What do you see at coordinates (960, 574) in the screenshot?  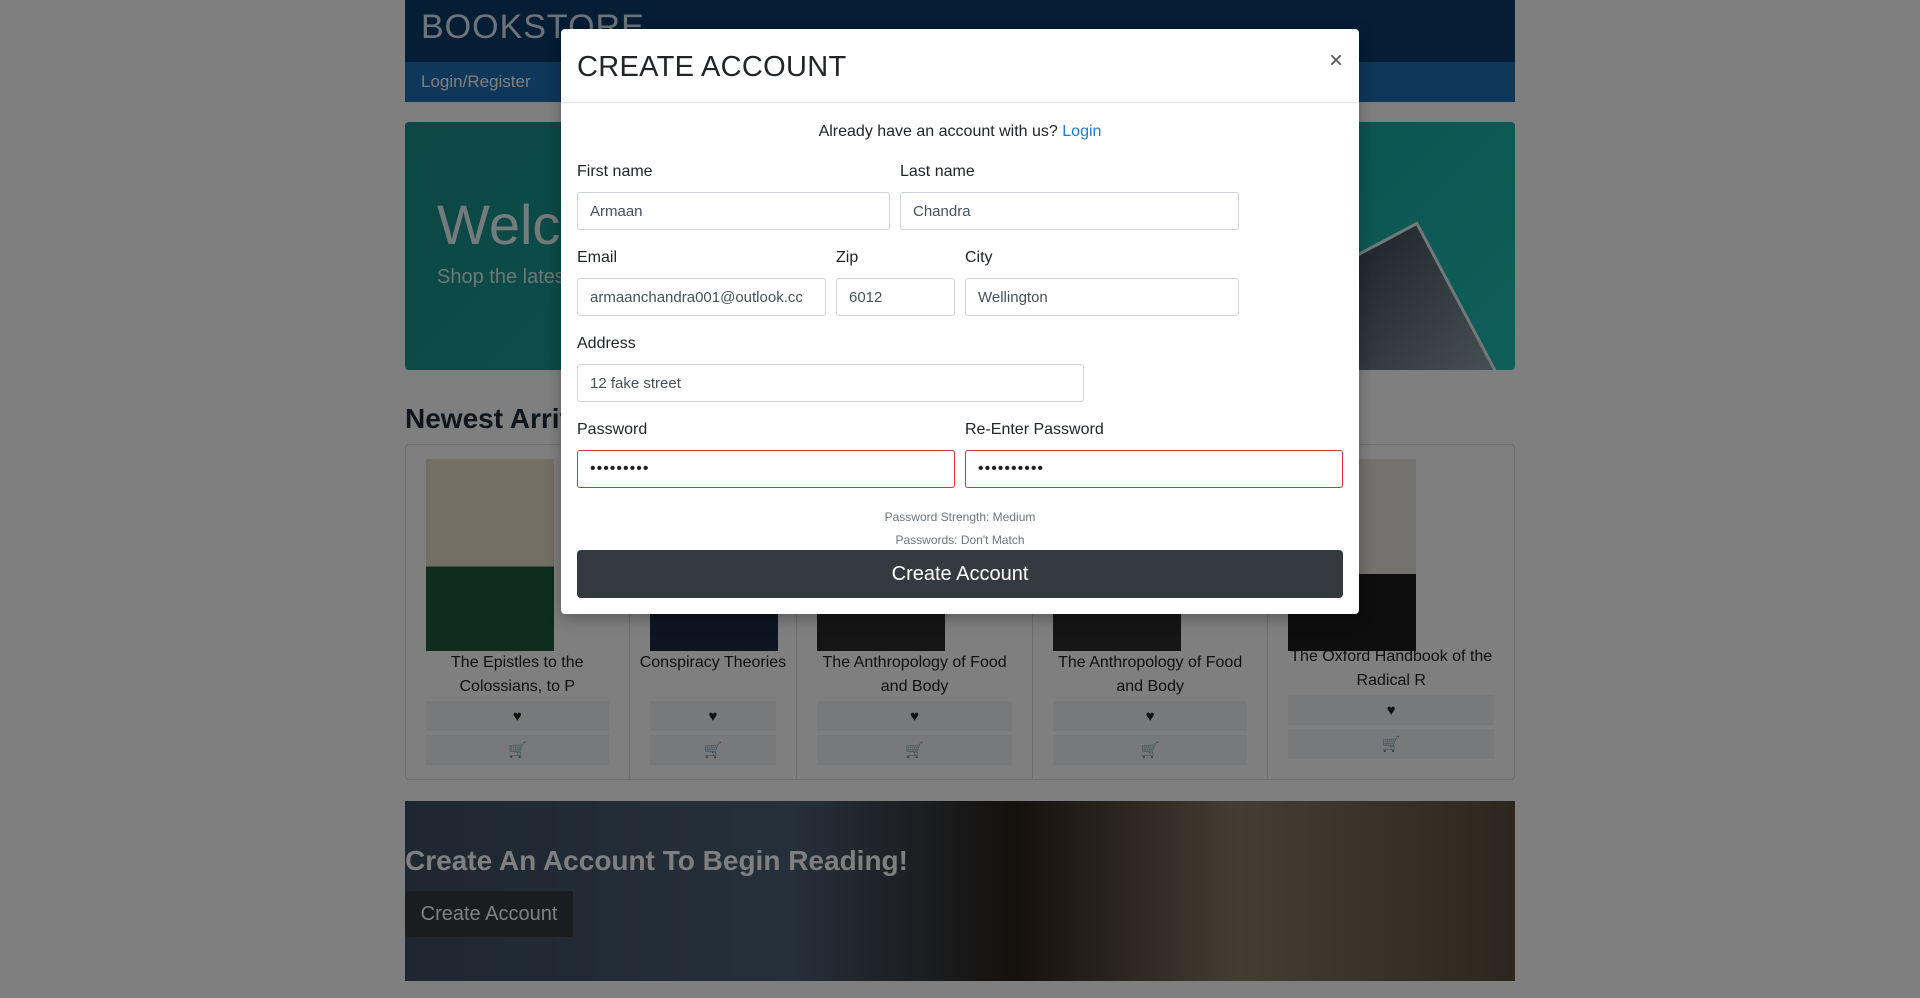 I see `create-account-button: Create Account` at bounding box center [960, 574].